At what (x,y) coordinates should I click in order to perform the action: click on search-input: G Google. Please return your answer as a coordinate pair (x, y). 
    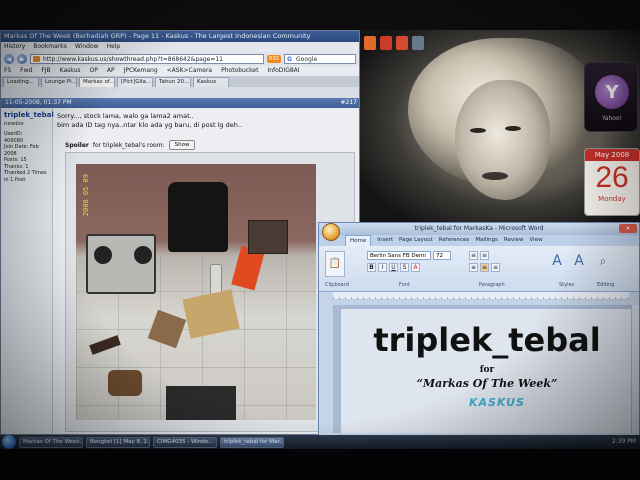
    Looking at the image, I should click on (320, 59).